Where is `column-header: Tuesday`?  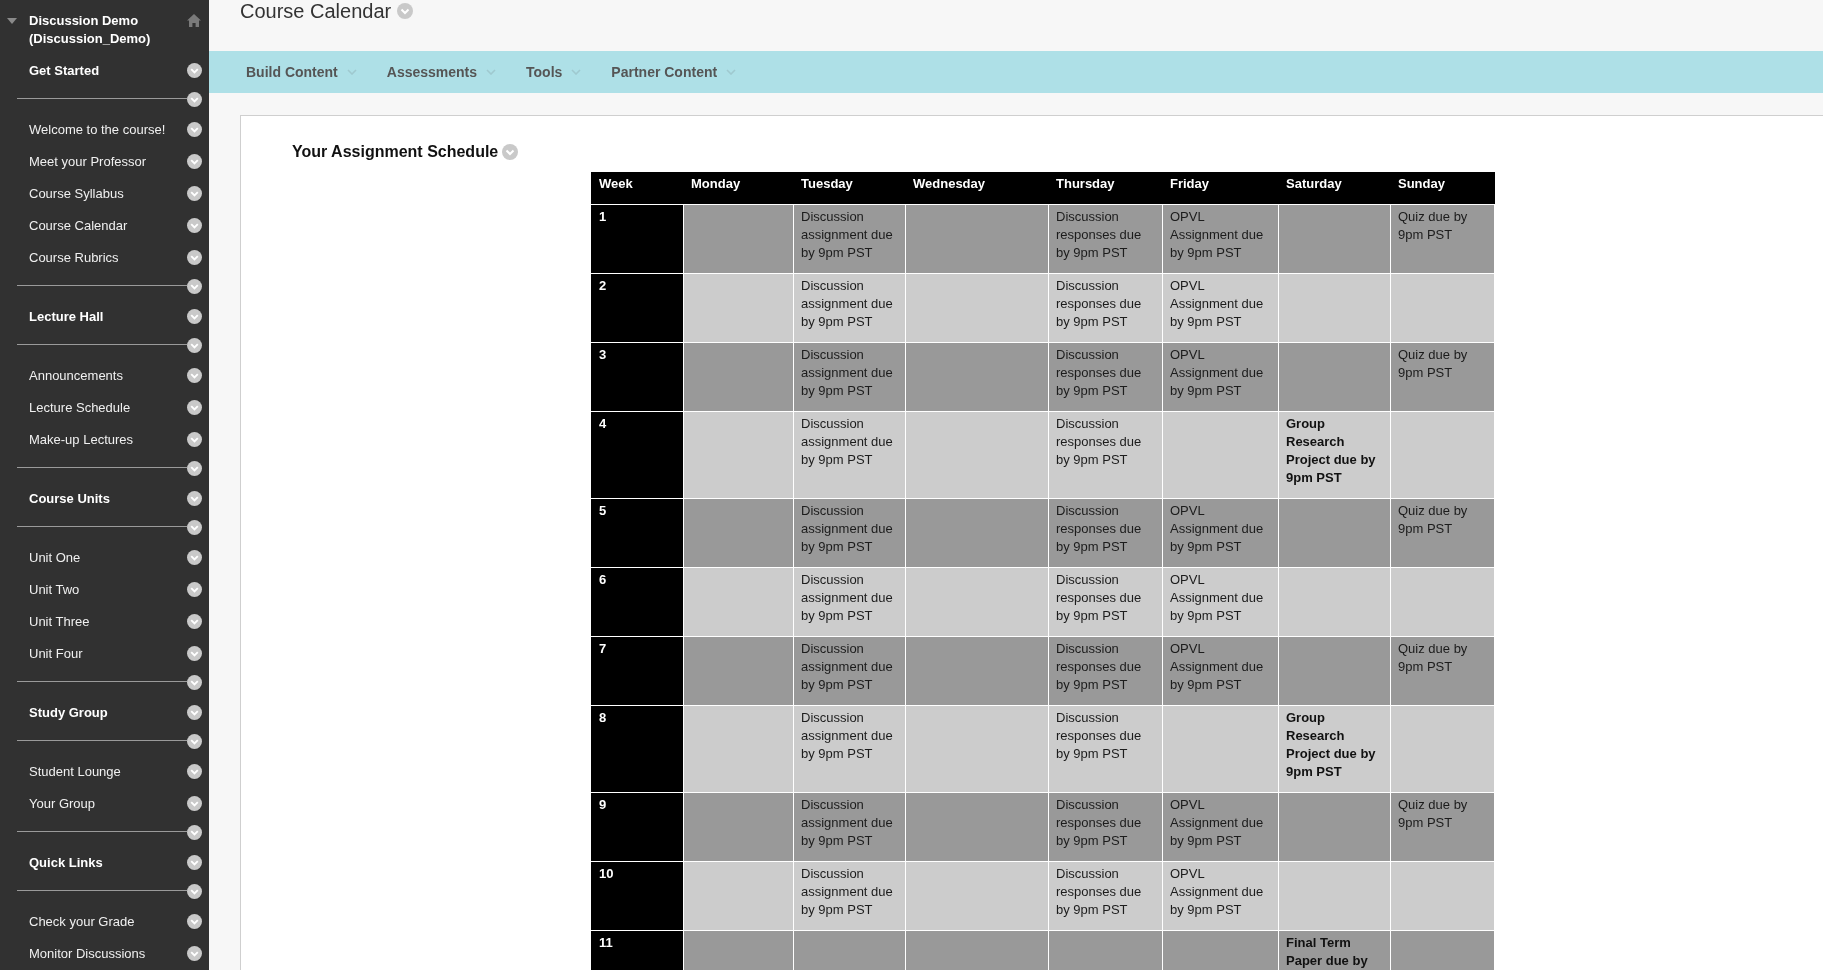
column-header: Tuesday is located at coordinates (849, 188).